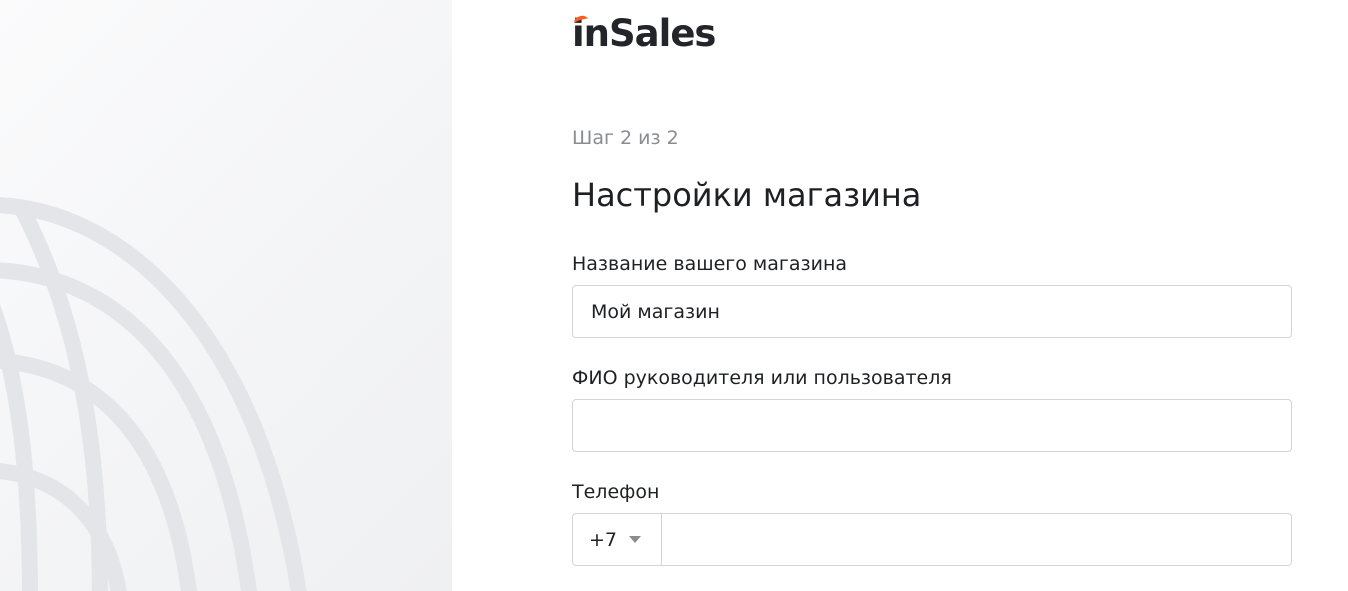 The width and height of the screenshot is (1348, 591). Describe the element at coordinates (644, 33) in the screenshot. I see `insales-logo: inSales` at that location.